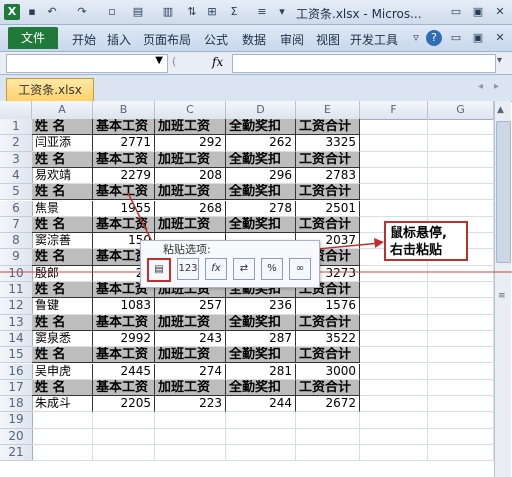 This screenshot has height=477, width=512. Describe the element at coordinates (300, 269) in the screenshot. I see `paste-link-icon: ∞` at that location.